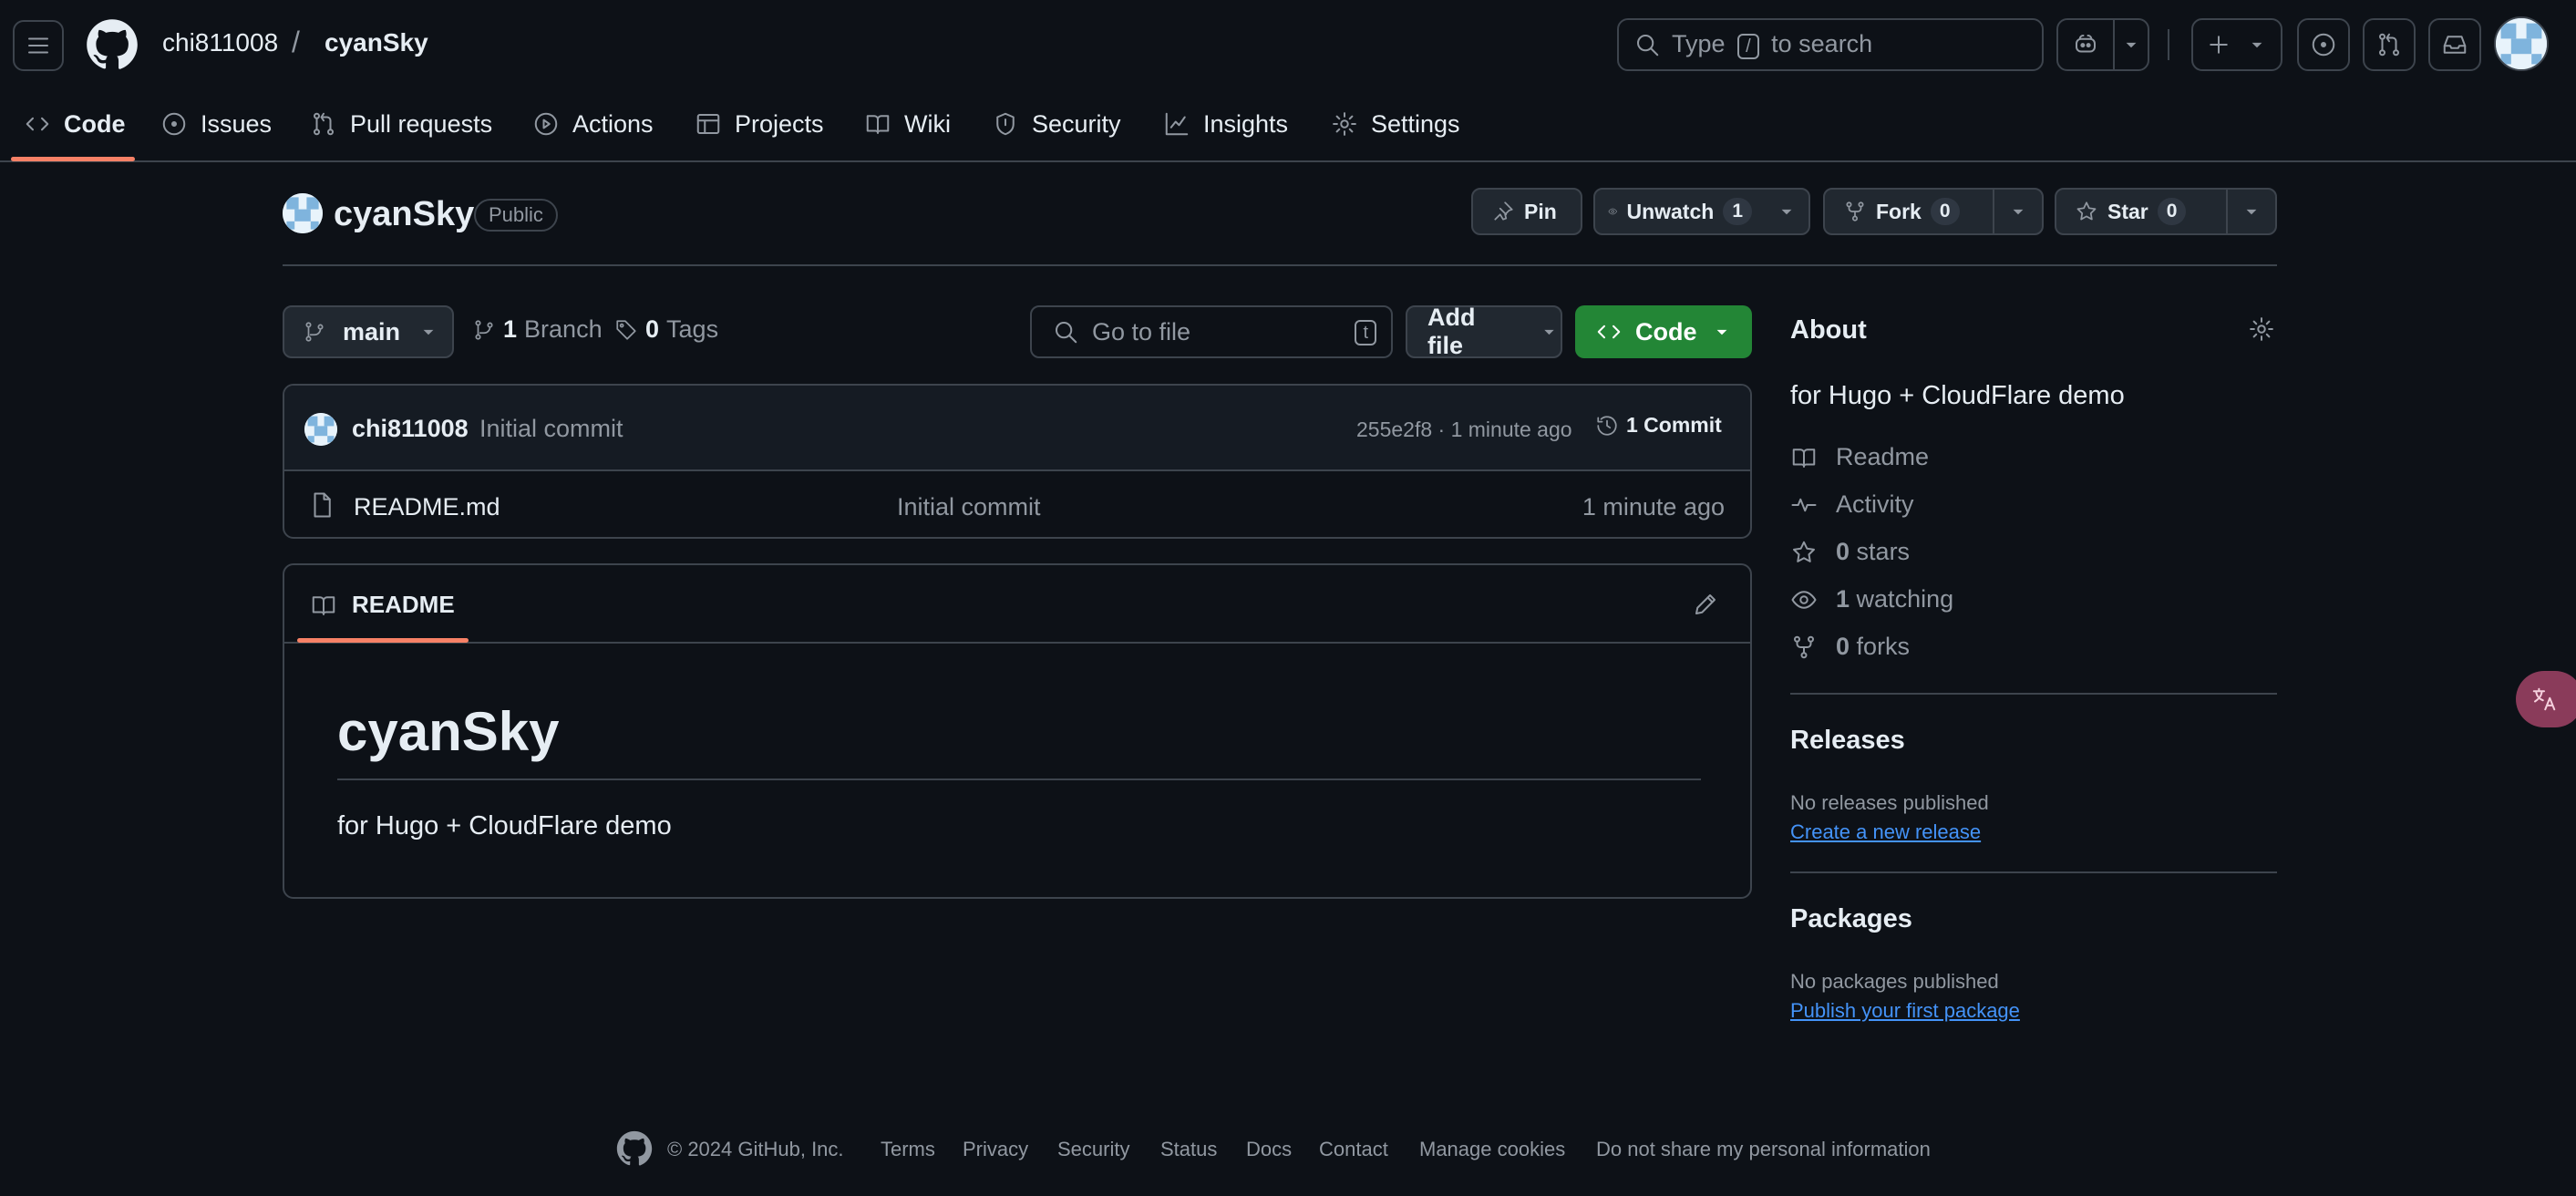  What do you see at coordinates (427, 507) in the screenshot?
I see `file-name: README.md` at bounding box center [427, 507].